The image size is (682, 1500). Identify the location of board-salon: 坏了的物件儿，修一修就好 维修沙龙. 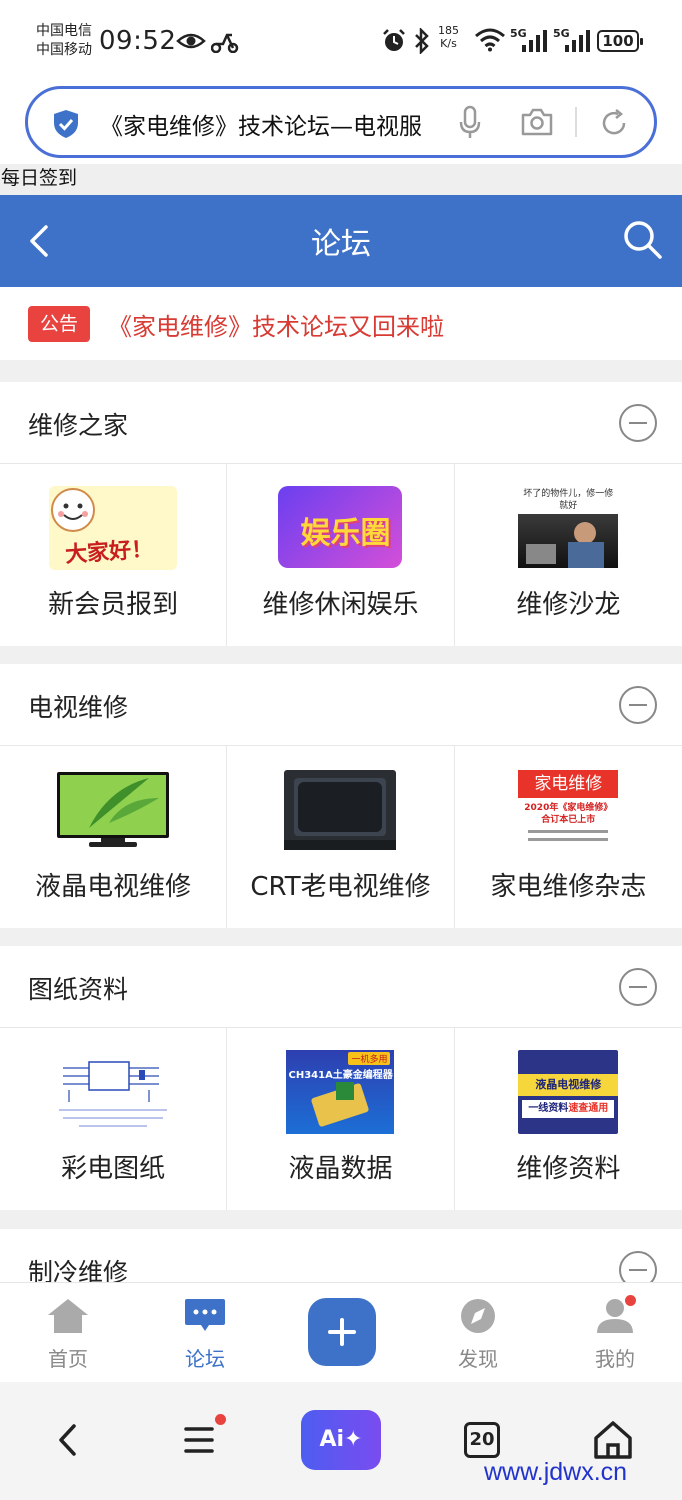
(568, 555).